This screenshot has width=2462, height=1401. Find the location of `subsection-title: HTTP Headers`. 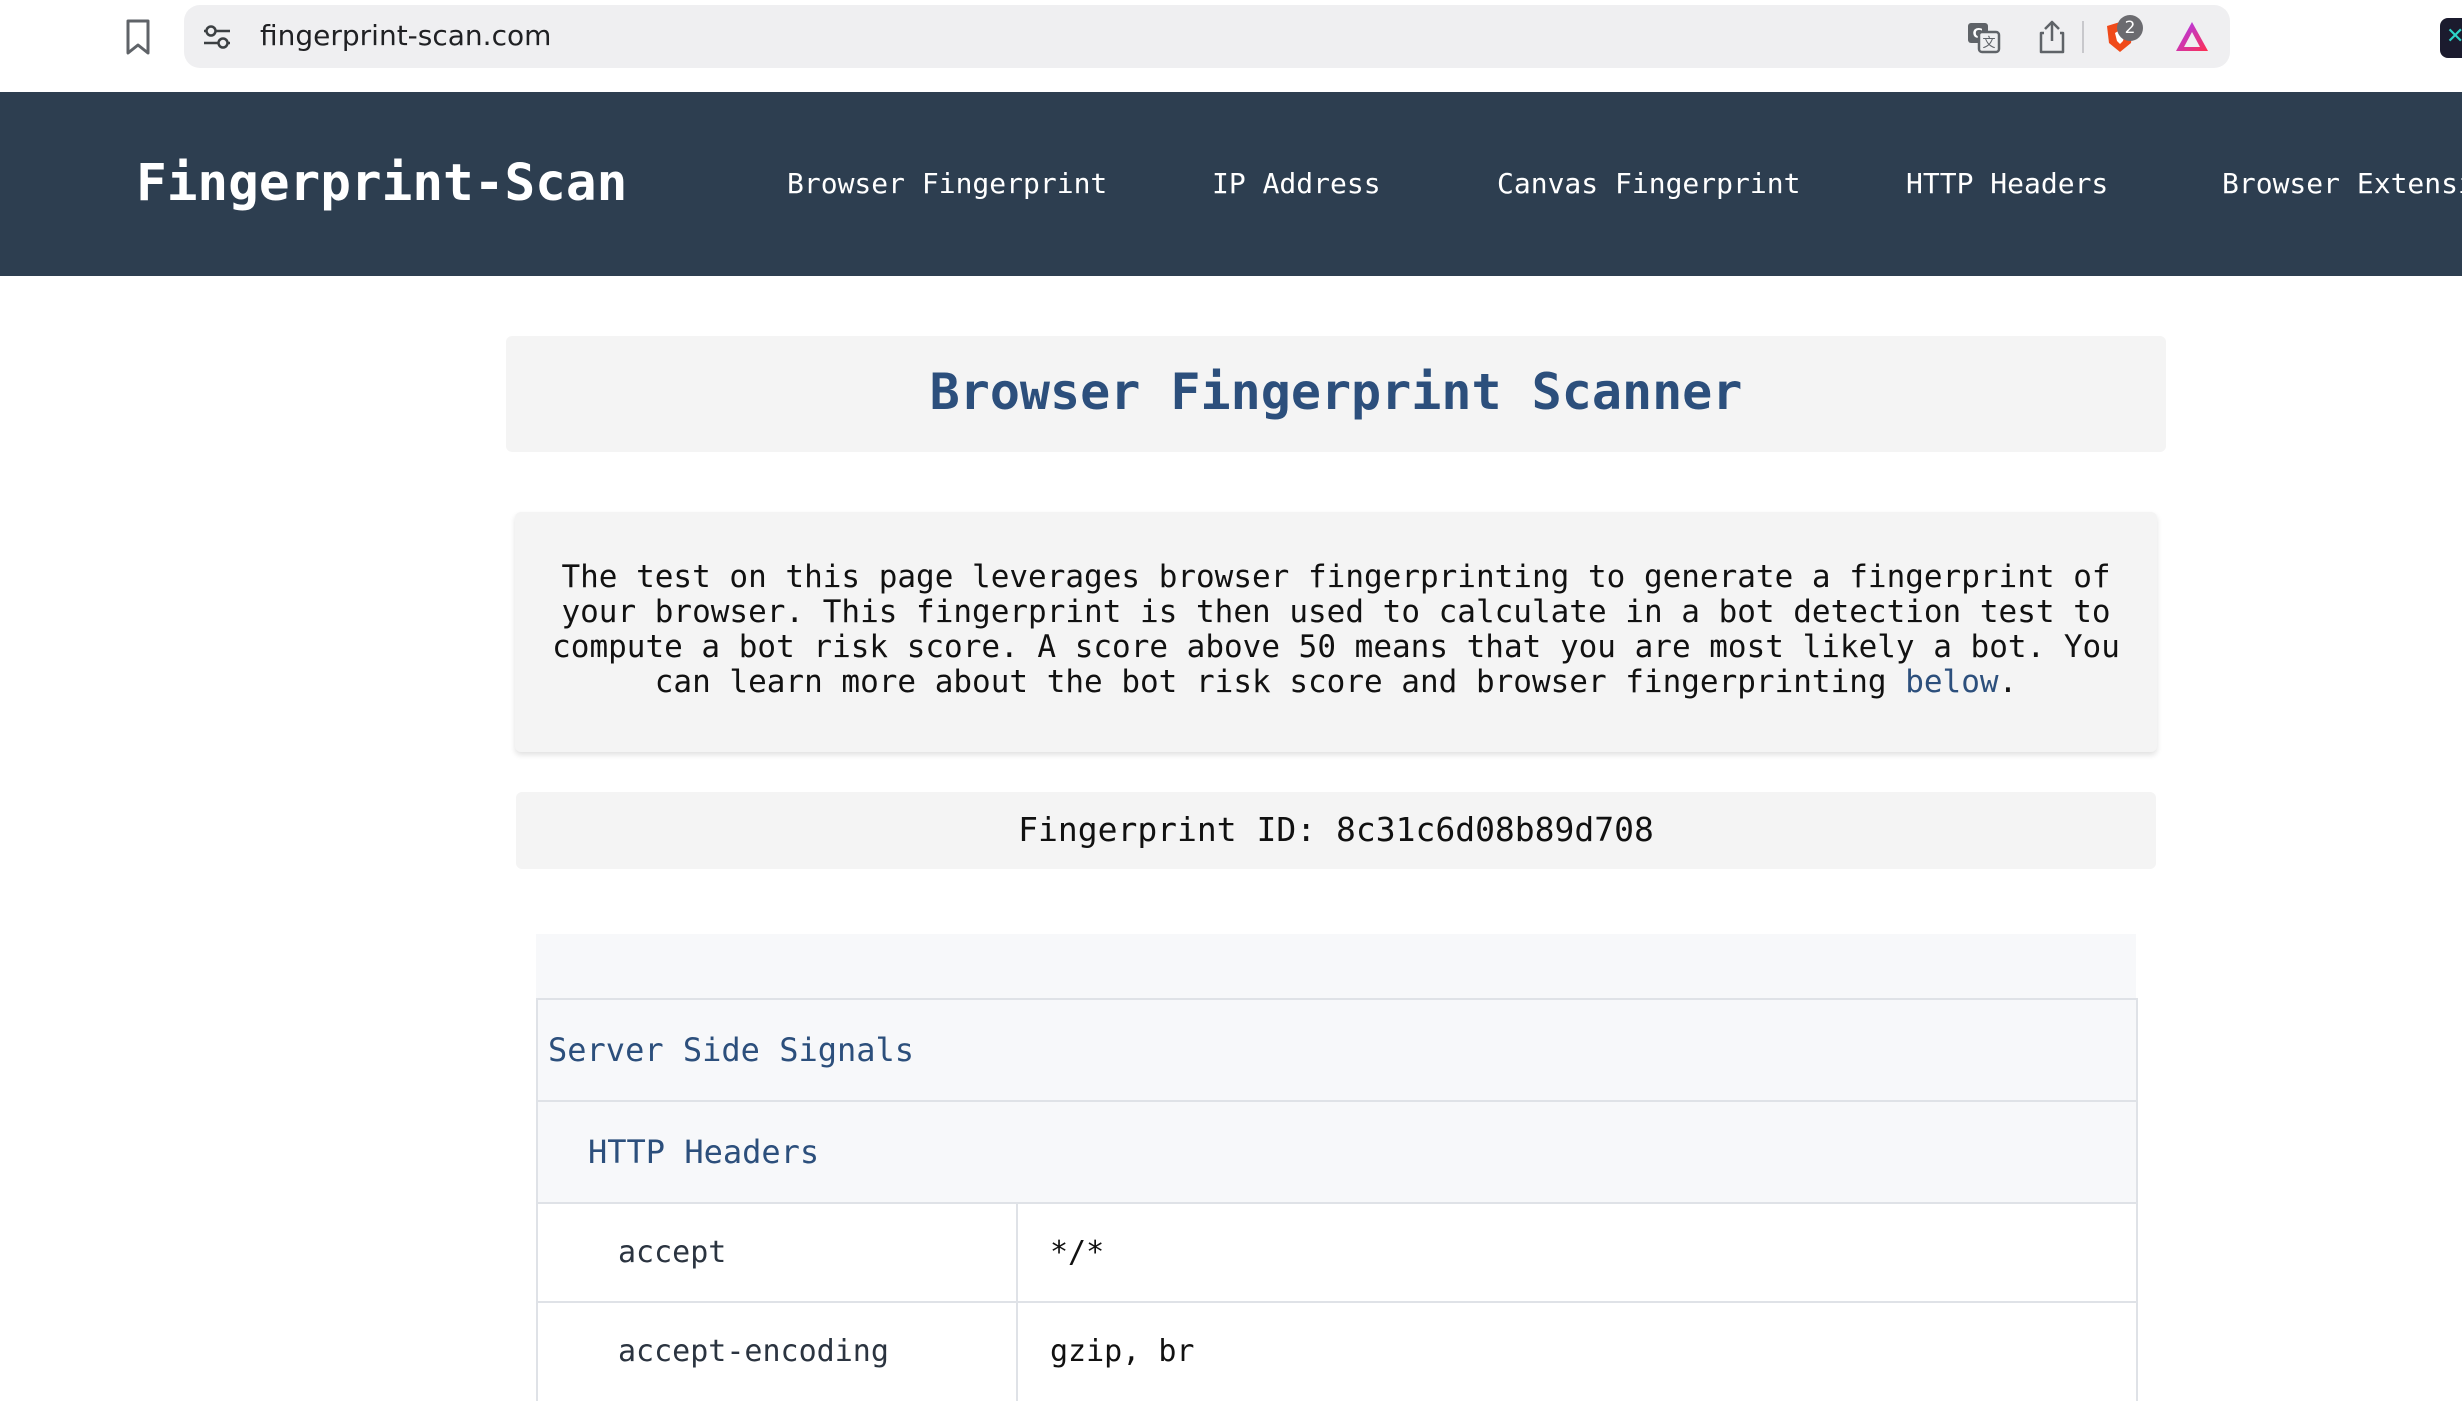

subsection-title: HTTP Headers is located at coordinates (704, 1152).